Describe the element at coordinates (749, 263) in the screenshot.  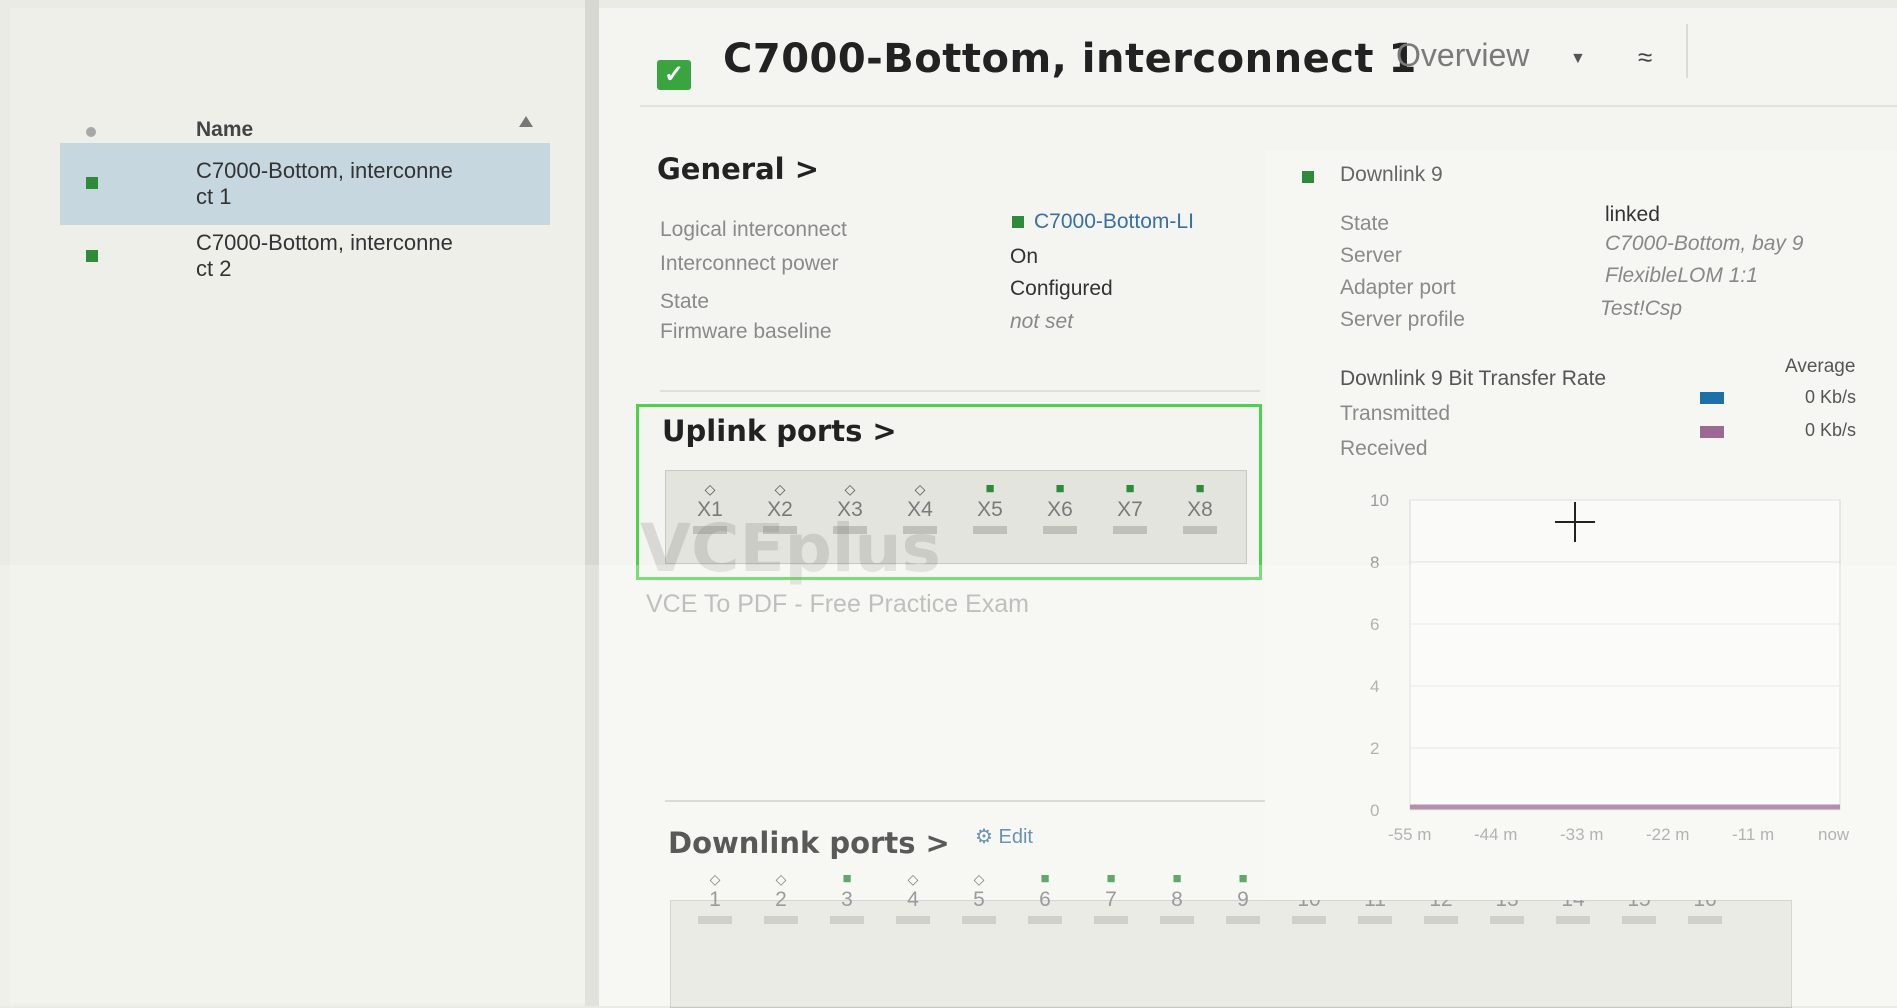
I see `field-label: Interconnect power` at that location.